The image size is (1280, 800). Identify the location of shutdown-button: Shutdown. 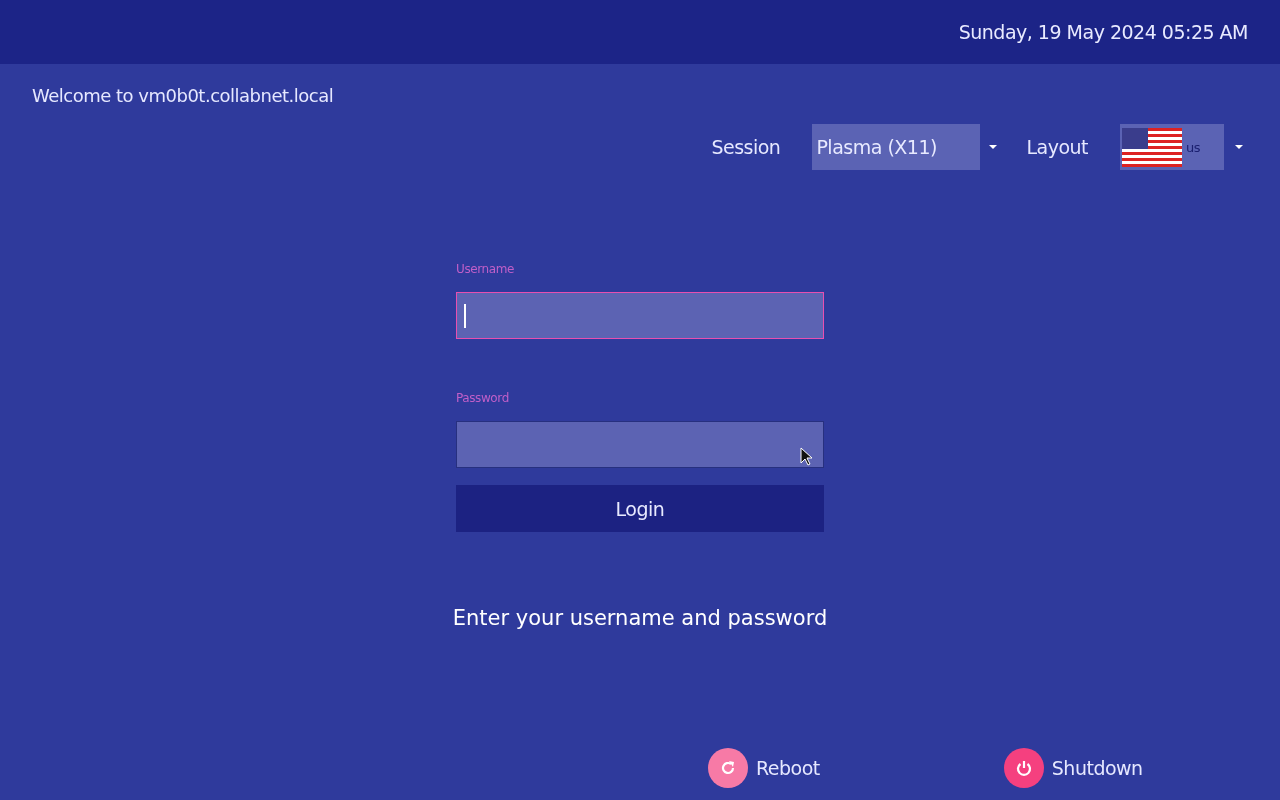
(1073, 768).